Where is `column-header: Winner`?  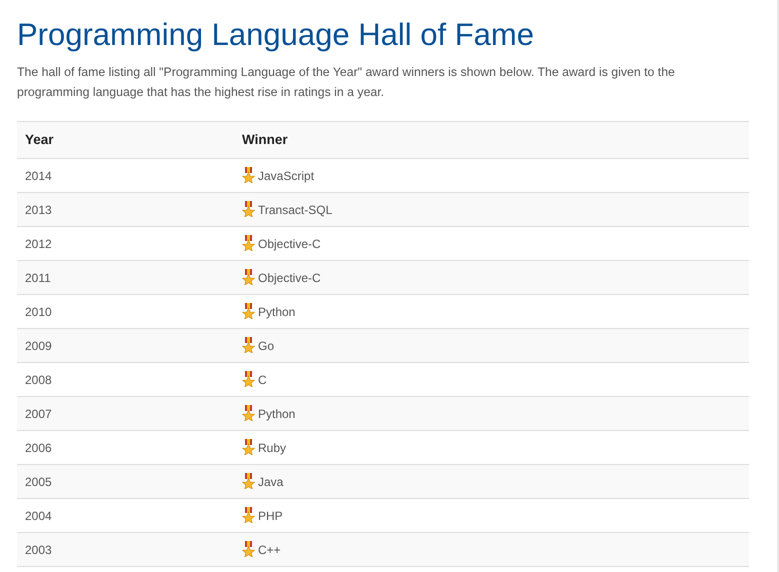 column-header: Winner is located at coordinates (265, 140).